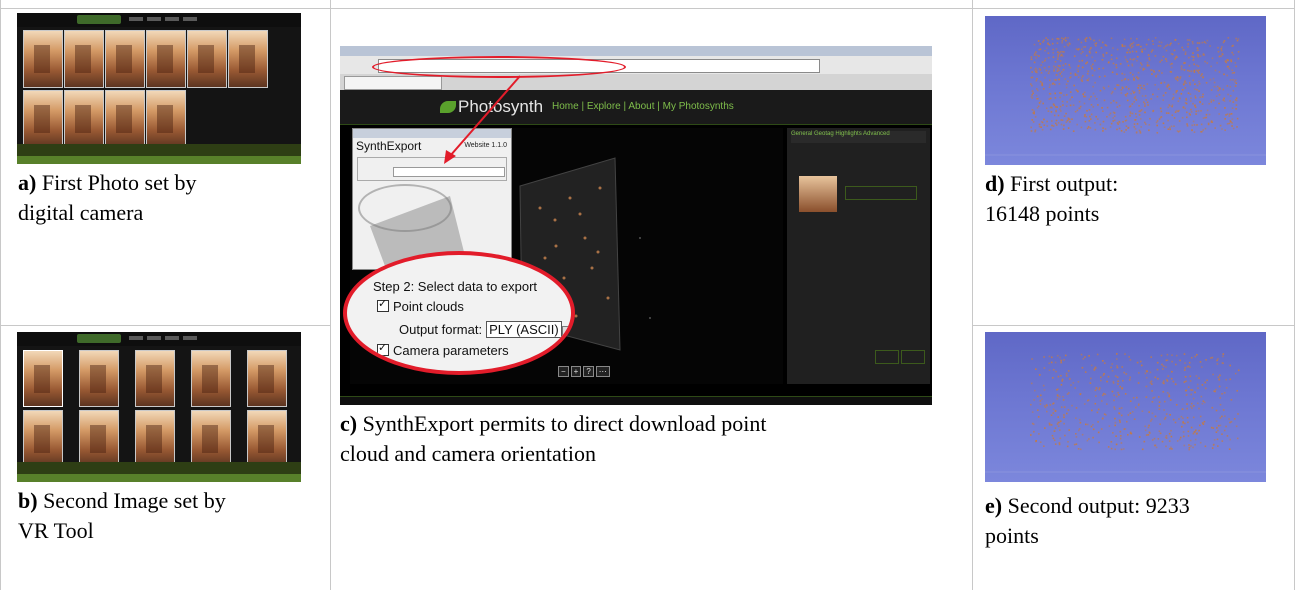  I want to click on tool-help: ?, so click(588, 371).